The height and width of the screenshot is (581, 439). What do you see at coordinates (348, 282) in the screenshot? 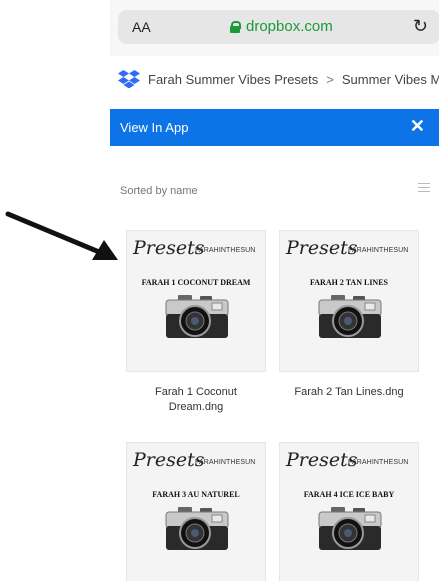
I see `thumb-title: FARAH 2 TAN LINES` at bounding box center [348, 282].